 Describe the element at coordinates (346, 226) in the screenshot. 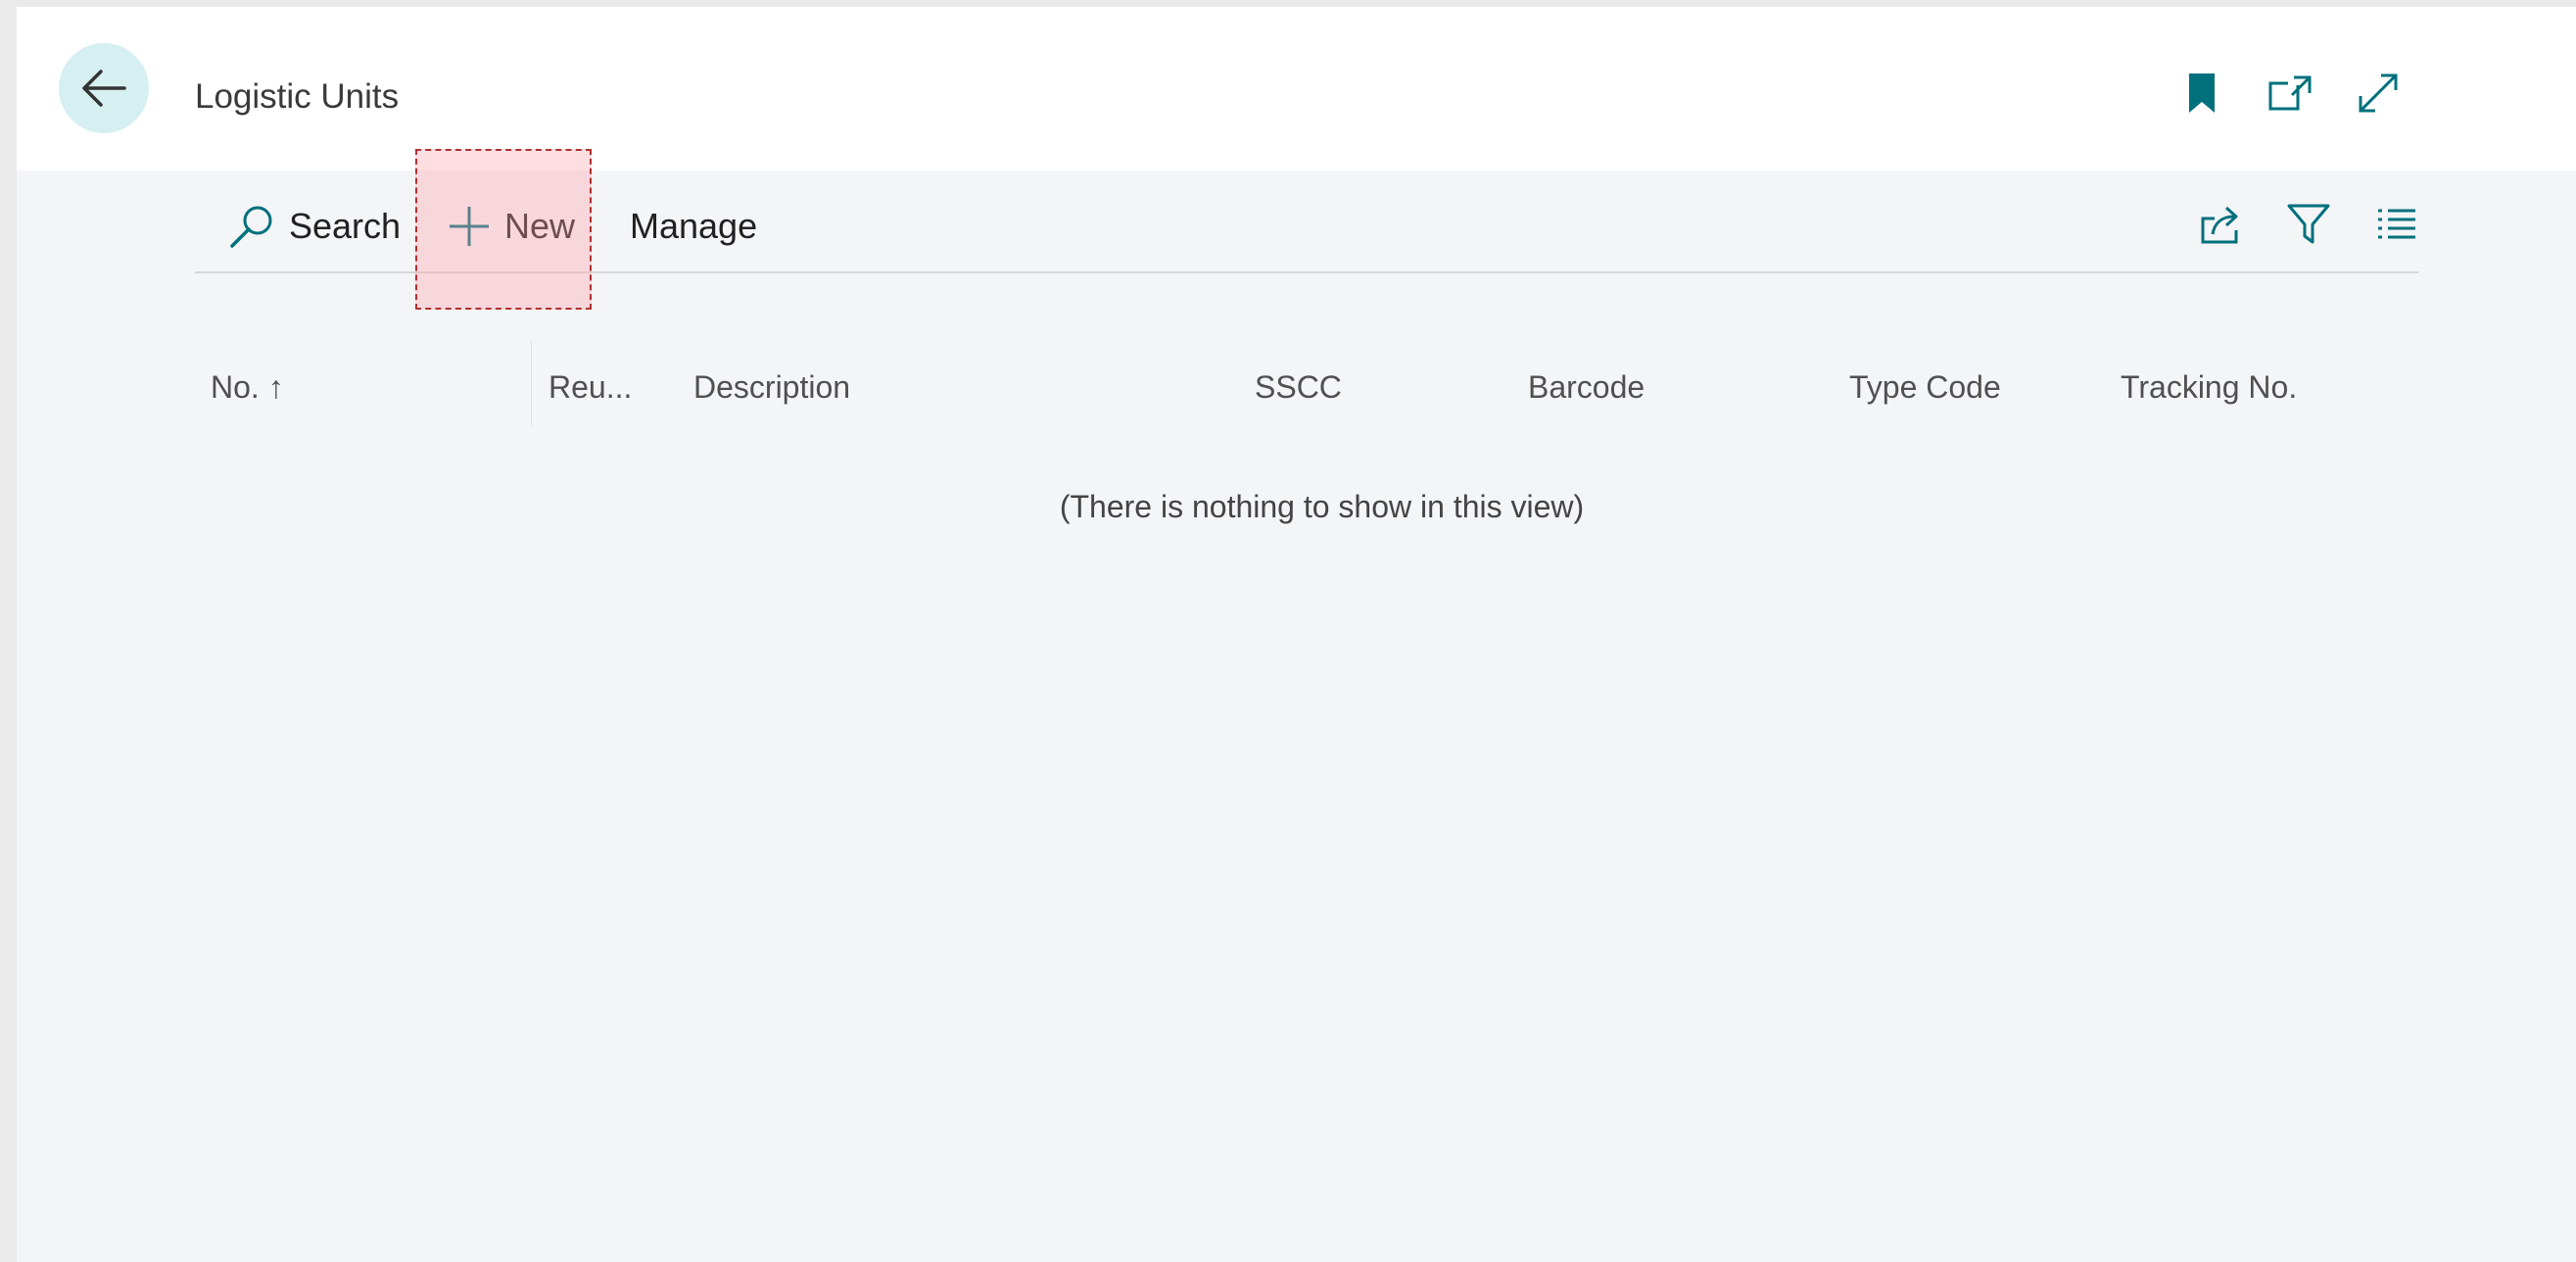

I see `search-label: Search` at that location.